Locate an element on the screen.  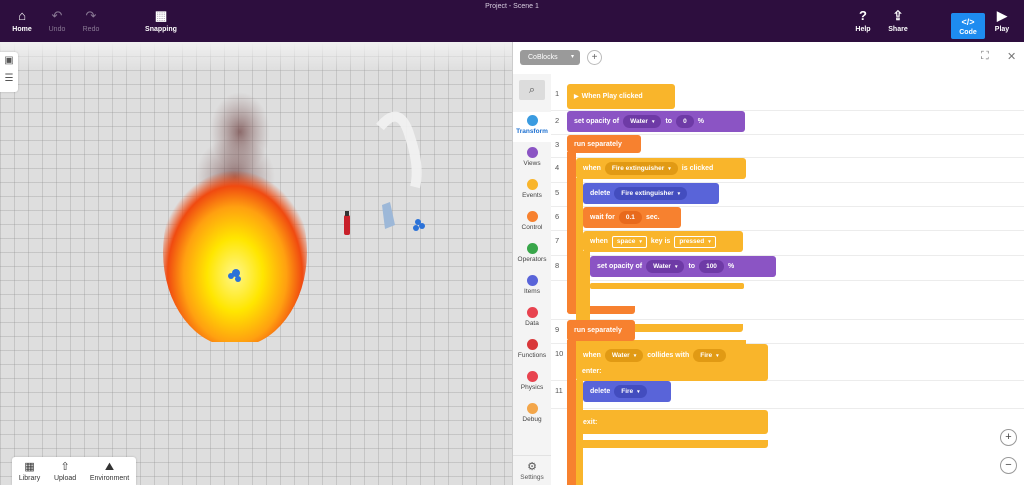
line-number: 2 is located at coordinates (557, 120).